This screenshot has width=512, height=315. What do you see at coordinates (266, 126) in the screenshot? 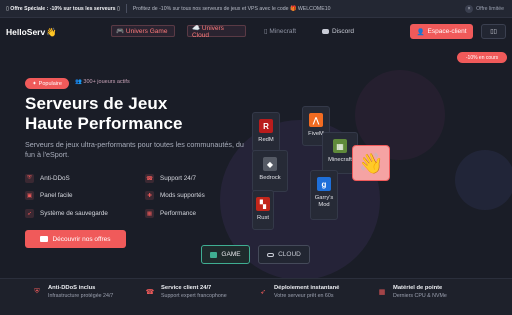
I see `redm-icon: R` at bounding box center [266, 126].